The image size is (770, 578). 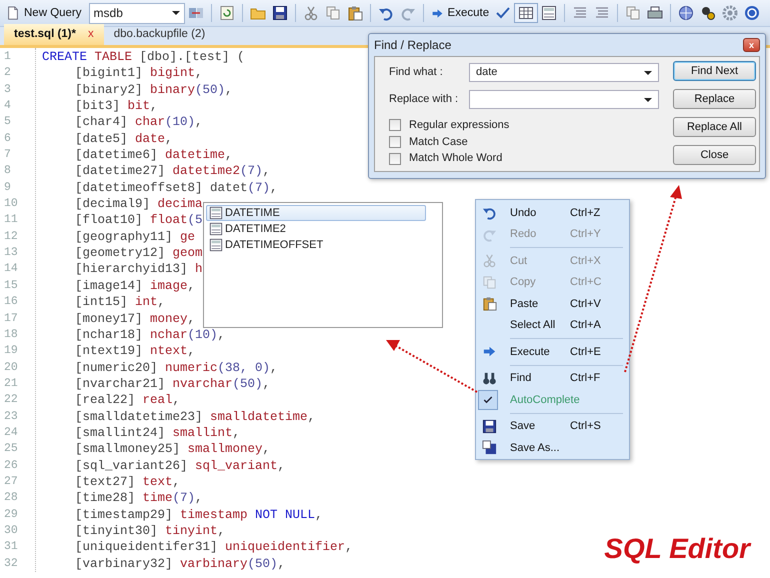 What do you see at coordinates (459, 126) in the screenshot?
I see `checkbox-label: Regular expressions` at bounding box center [459, 126].